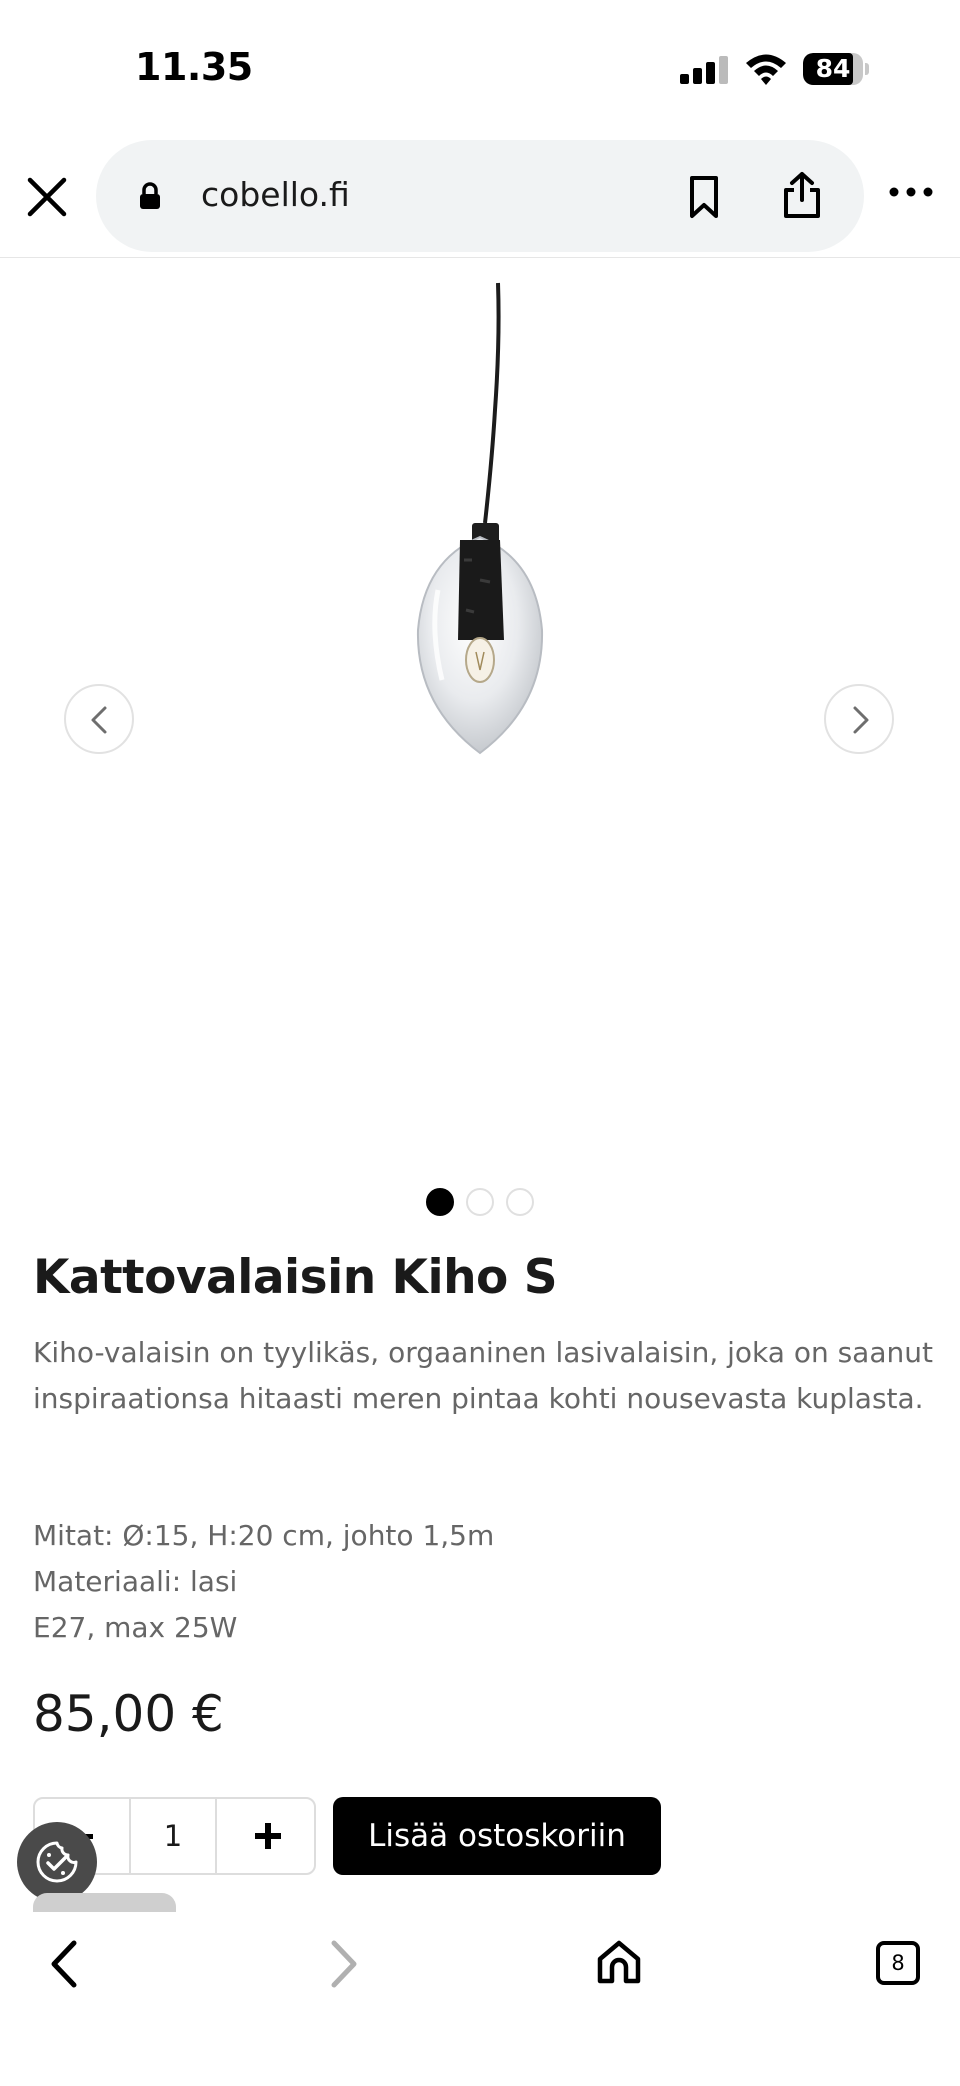  What do you see at coordinates (135, 1581) in the screenshot?
I see `spec-material: Materiaali: lasi` at bounding box center [135, 1581].